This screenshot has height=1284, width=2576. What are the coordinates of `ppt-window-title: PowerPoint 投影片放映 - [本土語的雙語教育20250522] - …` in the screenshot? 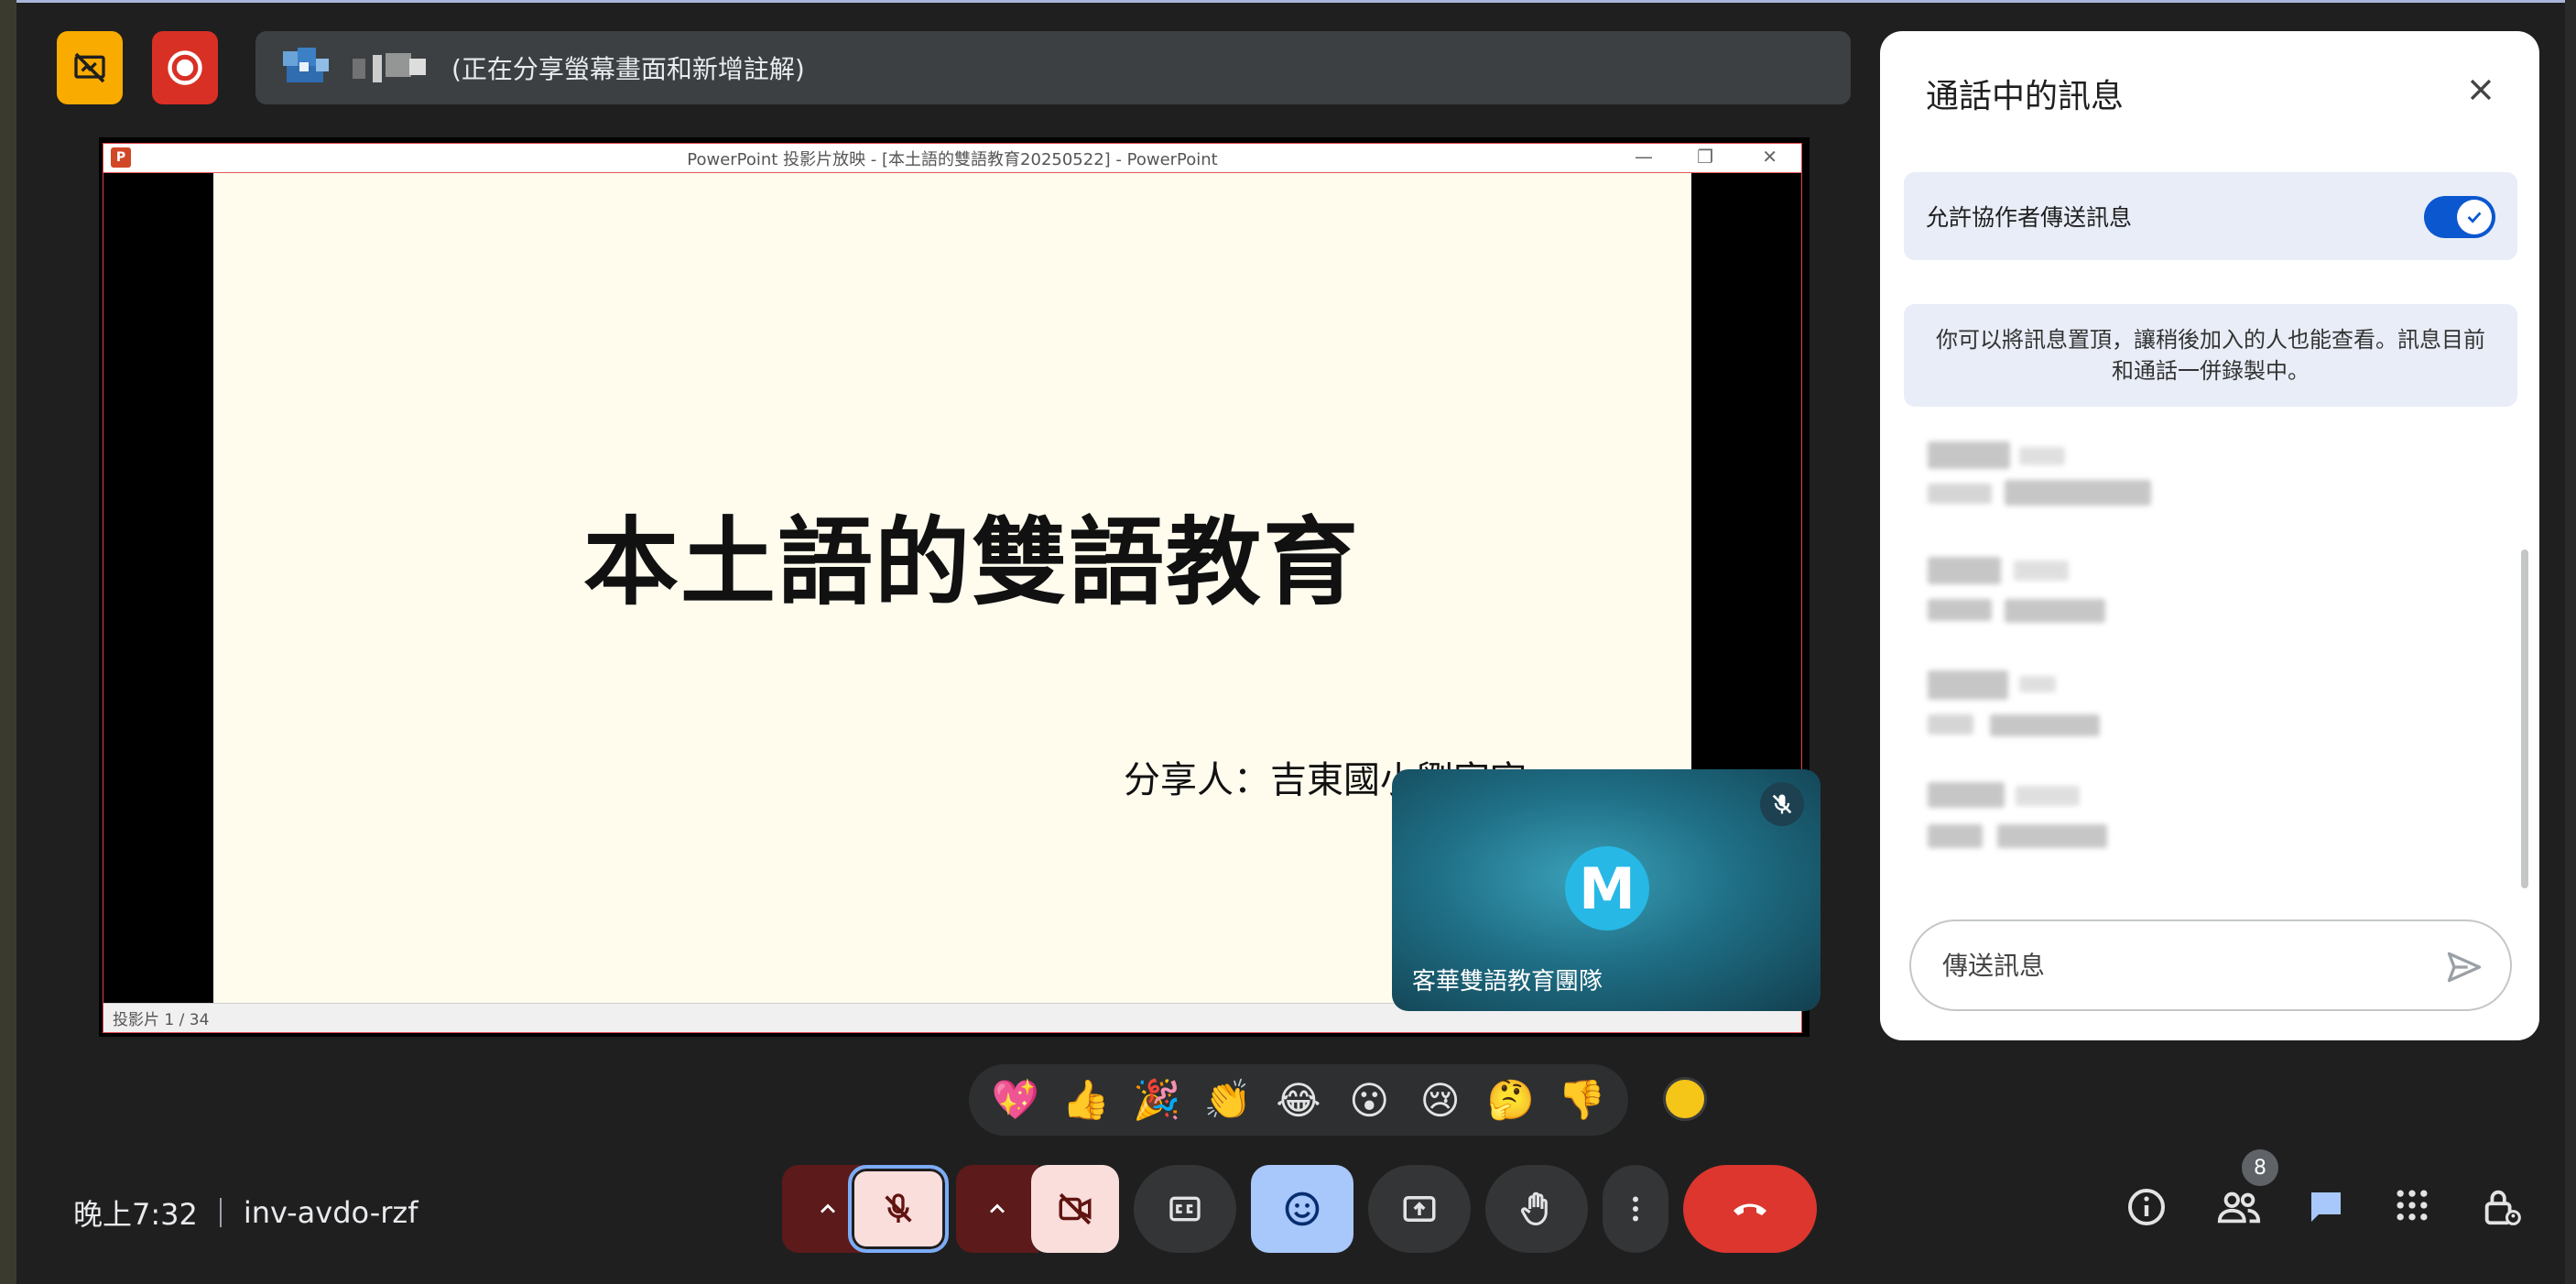 It's located at (952, 159).